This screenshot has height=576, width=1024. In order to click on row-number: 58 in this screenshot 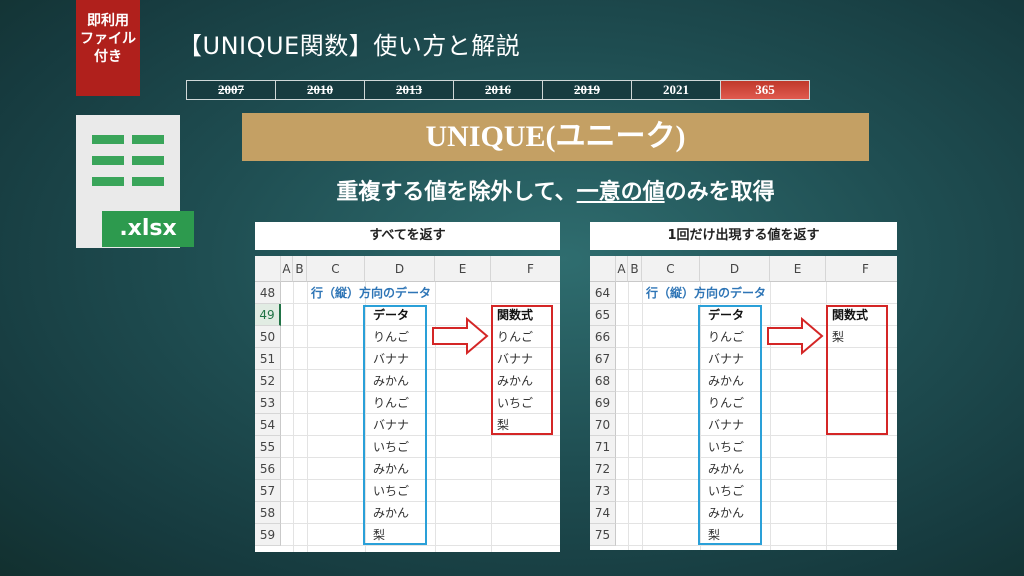, I will do `click(268, 513)`.